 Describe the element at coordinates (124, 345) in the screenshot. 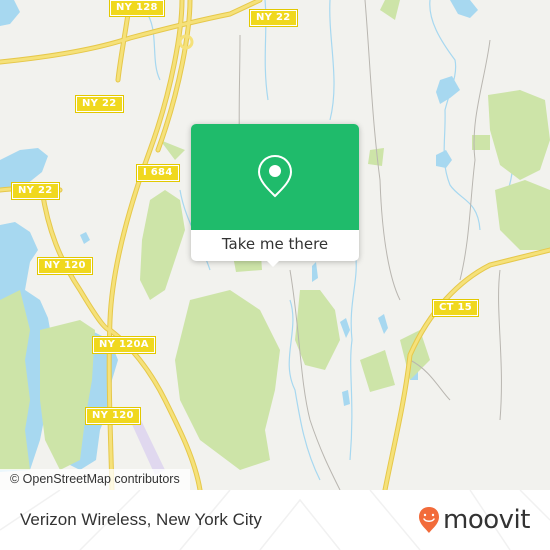

I see `road-label-ny120a: NY 120A` at that location.